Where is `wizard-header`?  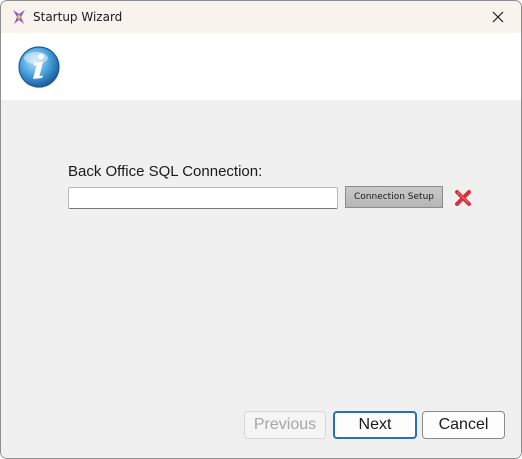 wizard-header is located at coordinates (261, 66).